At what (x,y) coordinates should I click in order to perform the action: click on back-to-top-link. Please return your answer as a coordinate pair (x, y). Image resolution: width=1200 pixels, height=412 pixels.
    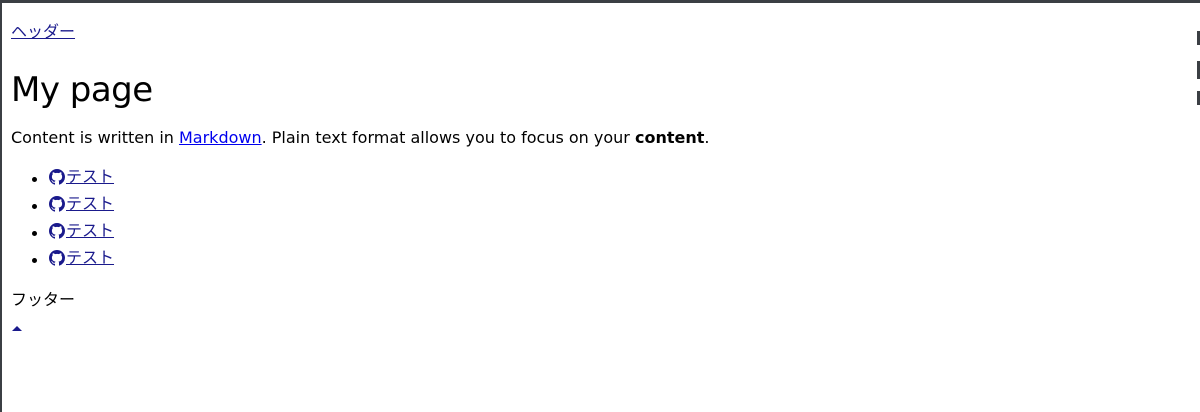
    Looking at the image, I should click on (17, 329).